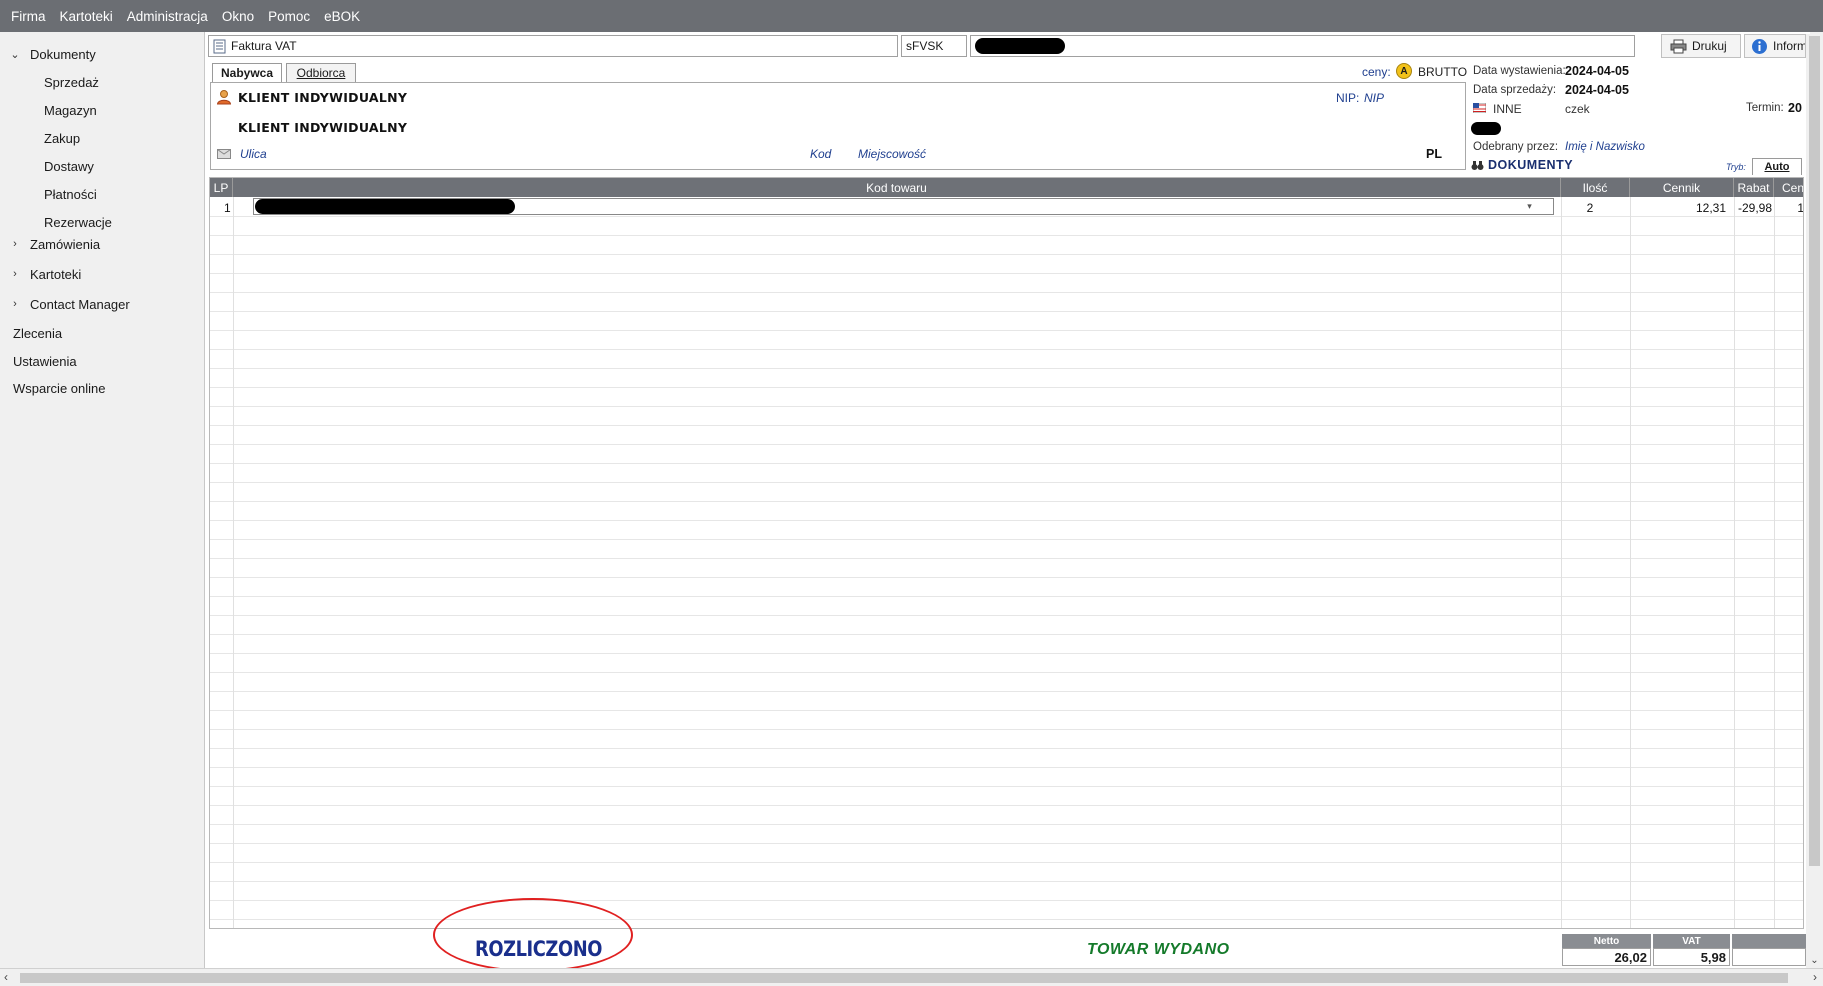 Image resolution: width=1823 pixels, height=986 pixels. I want to click on price-mode-badge: A, so click(1404, 71).